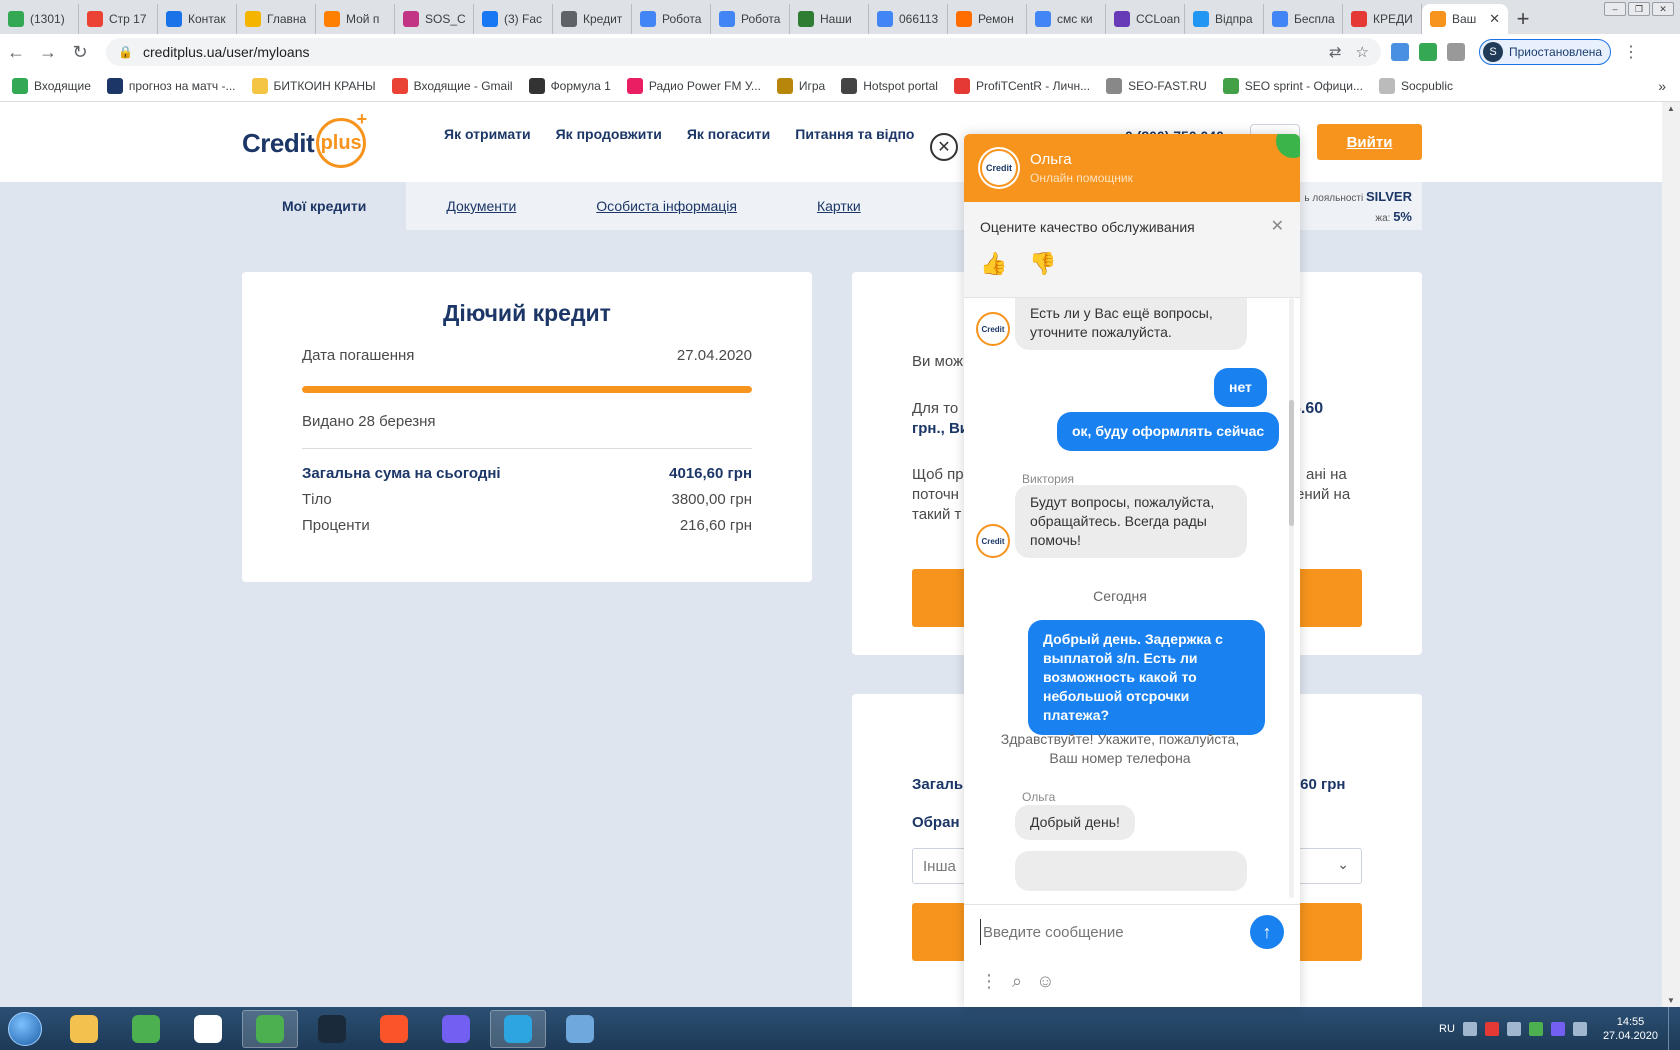 The width and height of the screenshot is (1680, 1050). I want to click on browser-tab: (1301), so click(39, 19).